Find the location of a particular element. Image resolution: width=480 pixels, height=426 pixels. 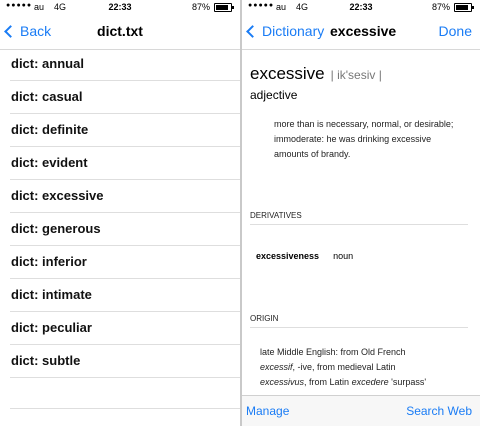

list-item: dict: evident is located at coordinates (125, 163).